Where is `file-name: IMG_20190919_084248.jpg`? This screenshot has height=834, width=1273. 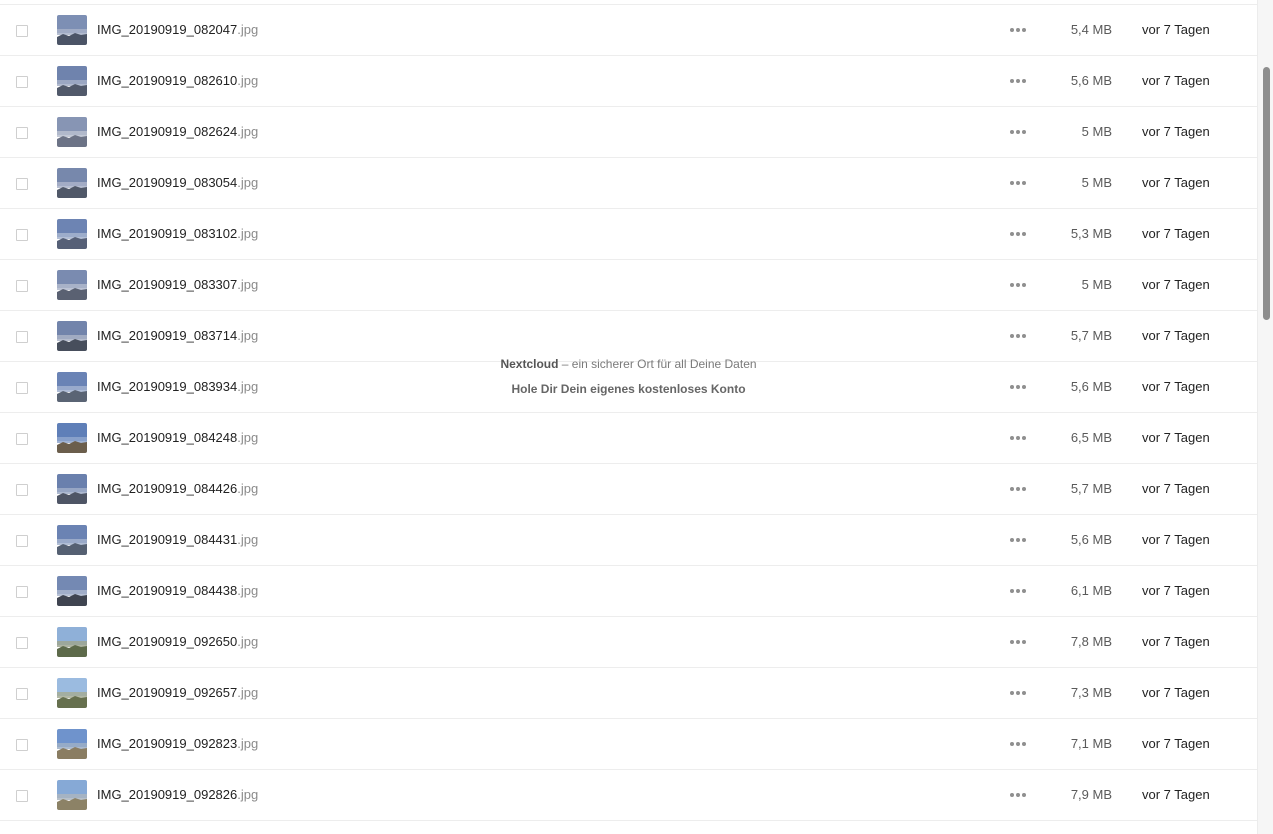 file-name: IMG_20190919_084248.jpg is located at coordinates (177, 438).